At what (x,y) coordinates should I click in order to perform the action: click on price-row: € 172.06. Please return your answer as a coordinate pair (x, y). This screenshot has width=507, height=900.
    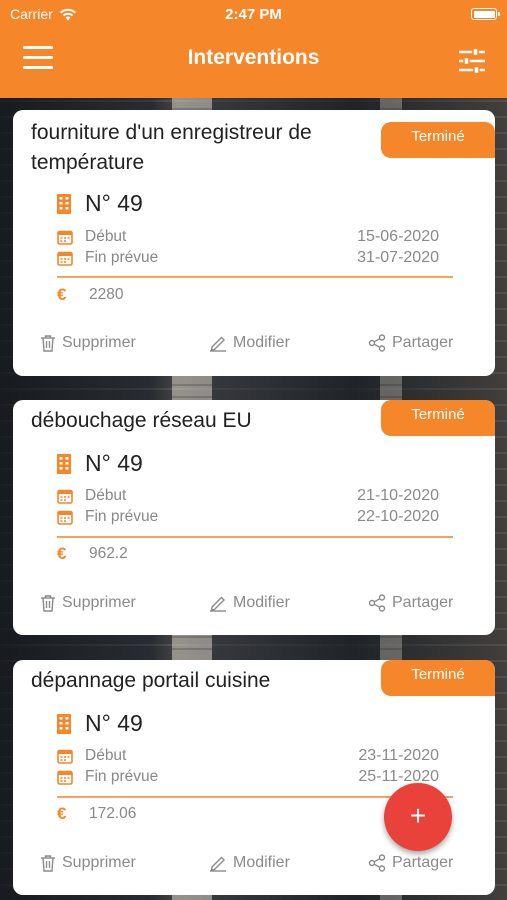
    Looking at the image, I should click on (96, 814).